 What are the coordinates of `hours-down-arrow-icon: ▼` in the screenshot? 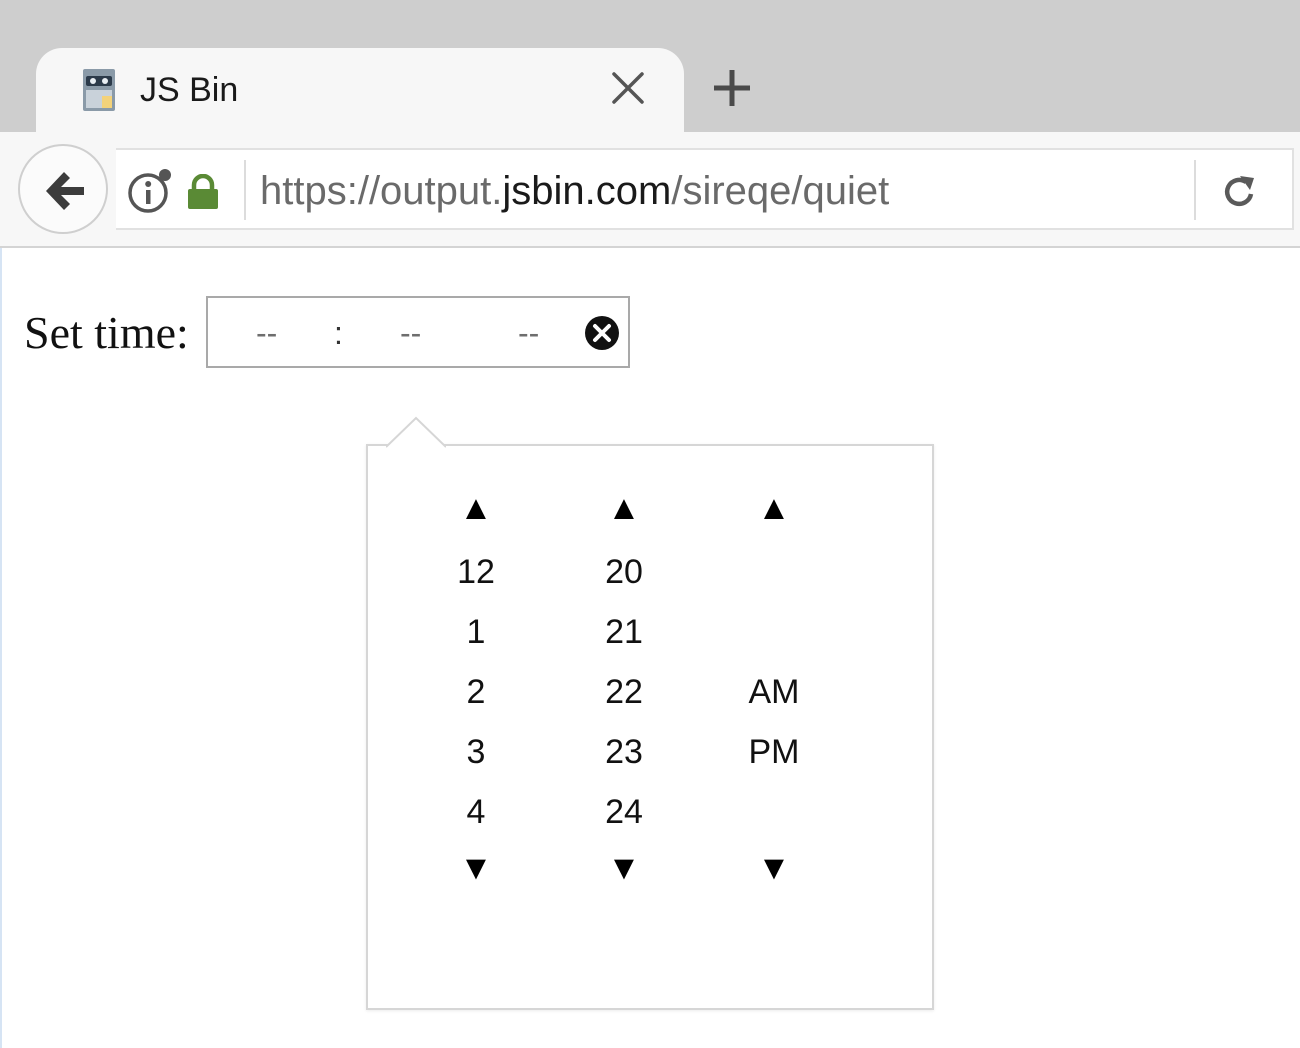 It's located at (476, 868).